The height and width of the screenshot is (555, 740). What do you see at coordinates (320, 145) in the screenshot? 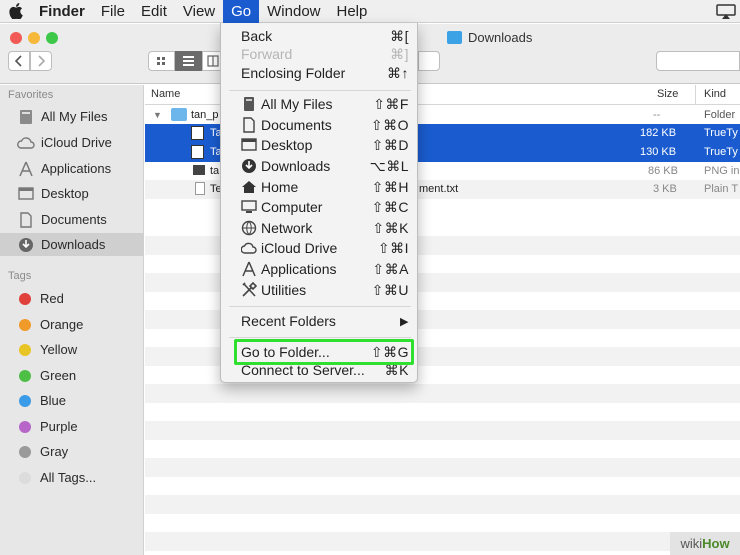
I see `menu-item-desktop: Desktop ⇧⌘D` at bounding box center [320, 145].